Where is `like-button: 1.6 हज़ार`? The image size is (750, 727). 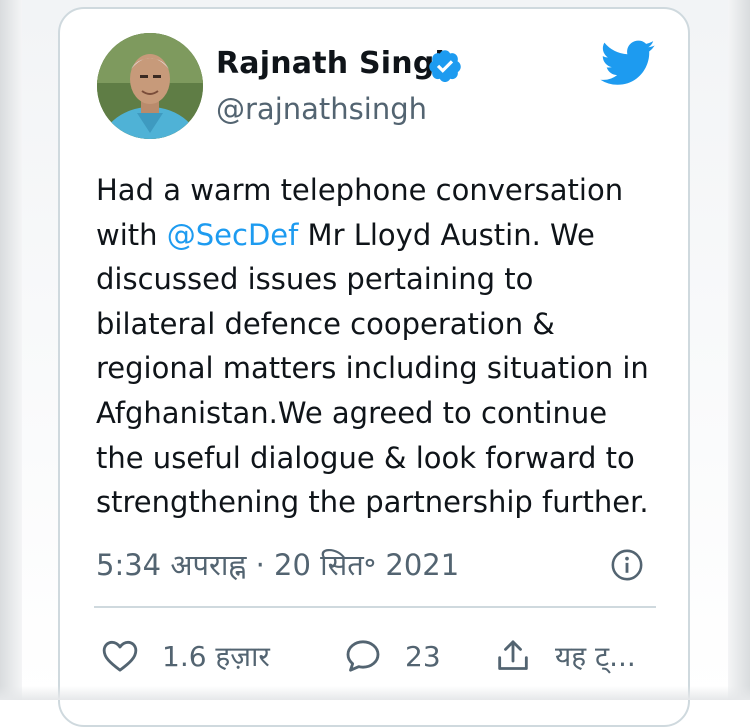
like-button: 1.6 हज़ार is located at coordinates (185, 656).